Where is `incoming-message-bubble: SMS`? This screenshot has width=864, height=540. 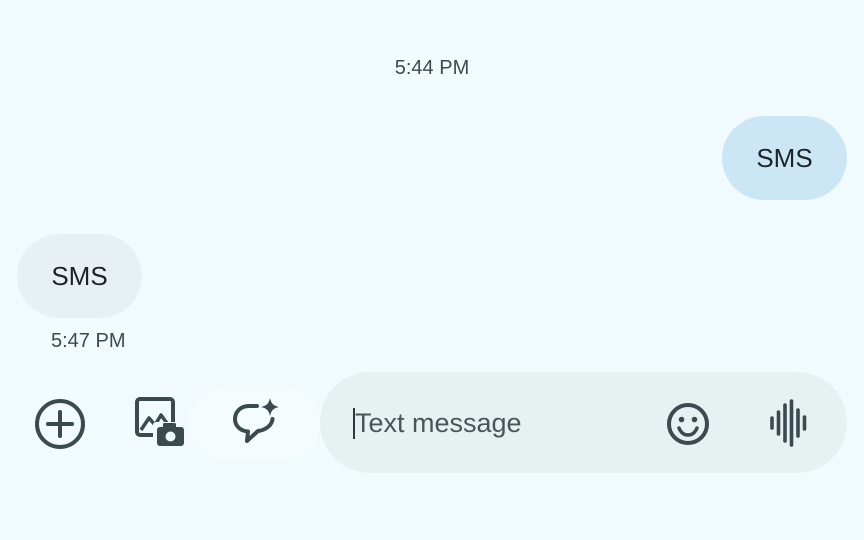 incoming-message-bubble: SMS is located at coordinates (79, 276).